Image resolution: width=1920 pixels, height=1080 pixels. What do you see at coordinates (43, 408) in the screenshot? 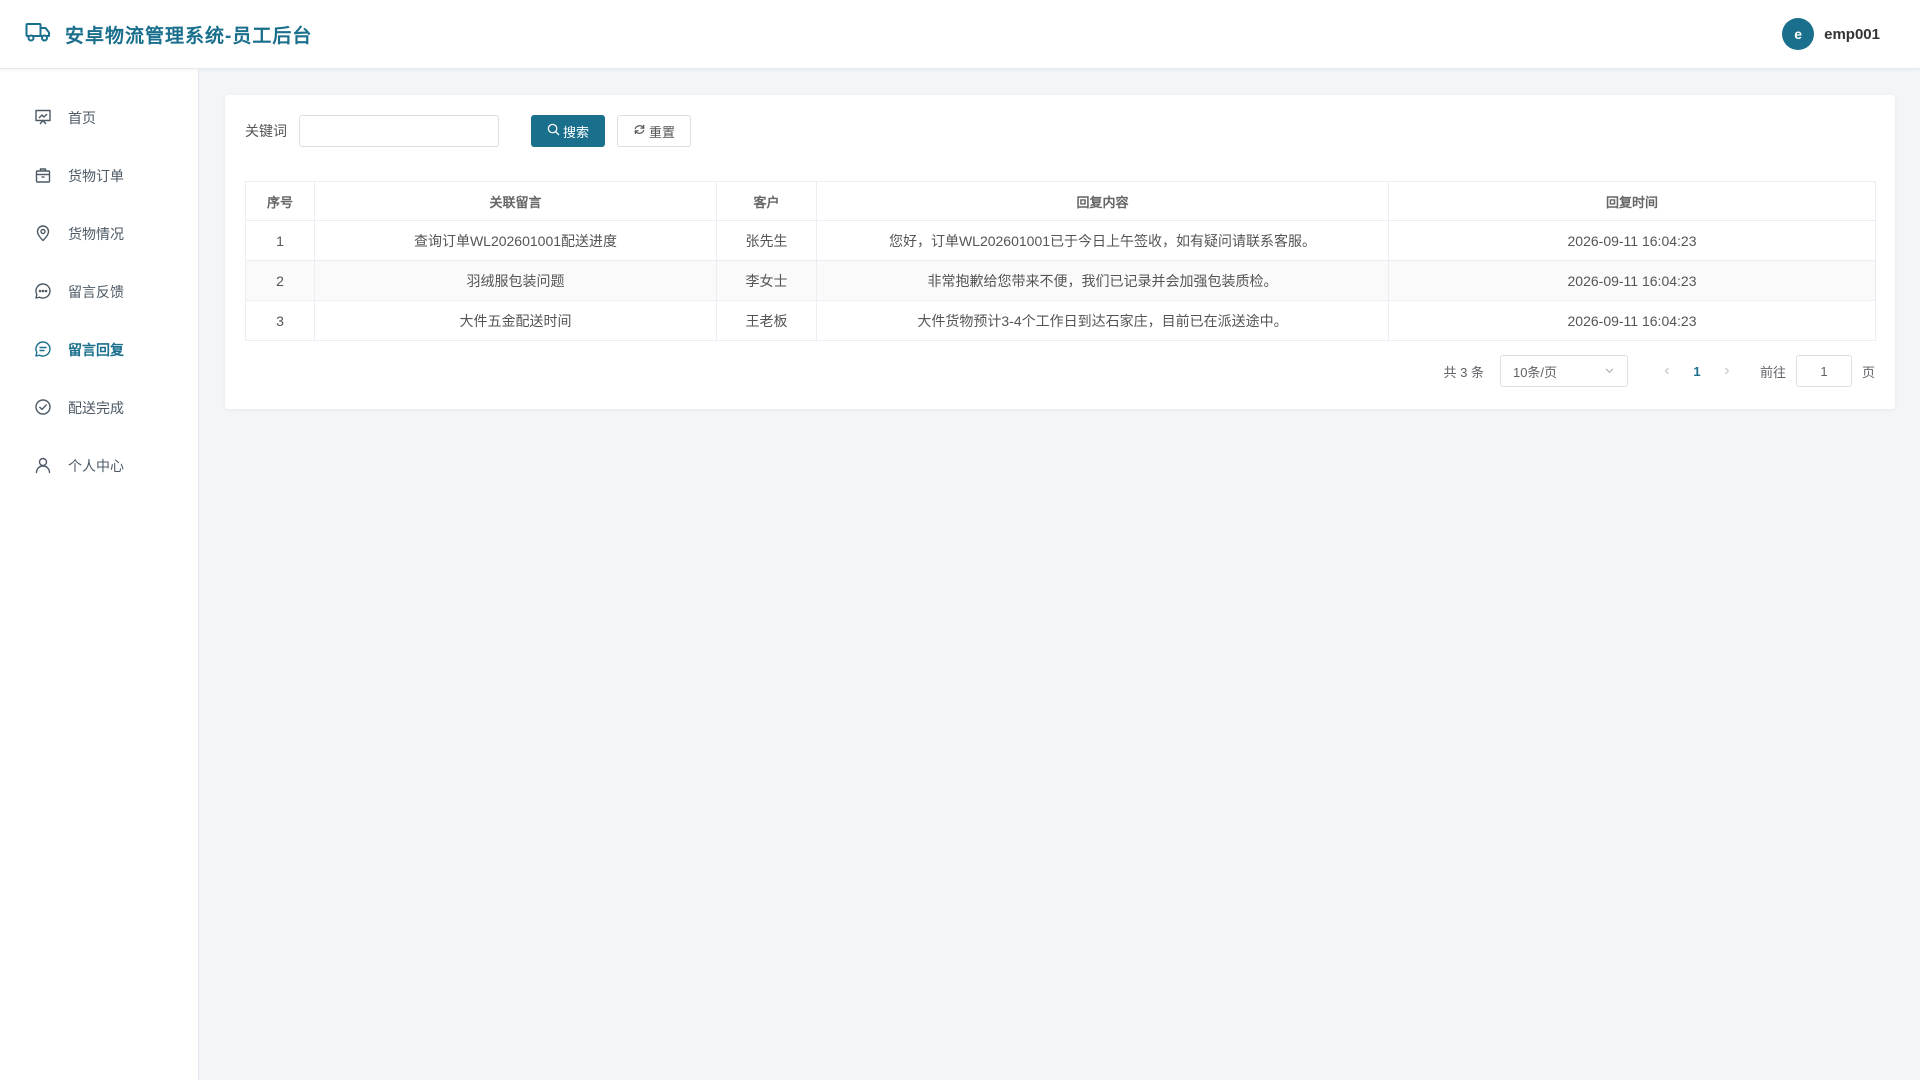
I see `check-circle-icon` at bounding box center [43, 408].